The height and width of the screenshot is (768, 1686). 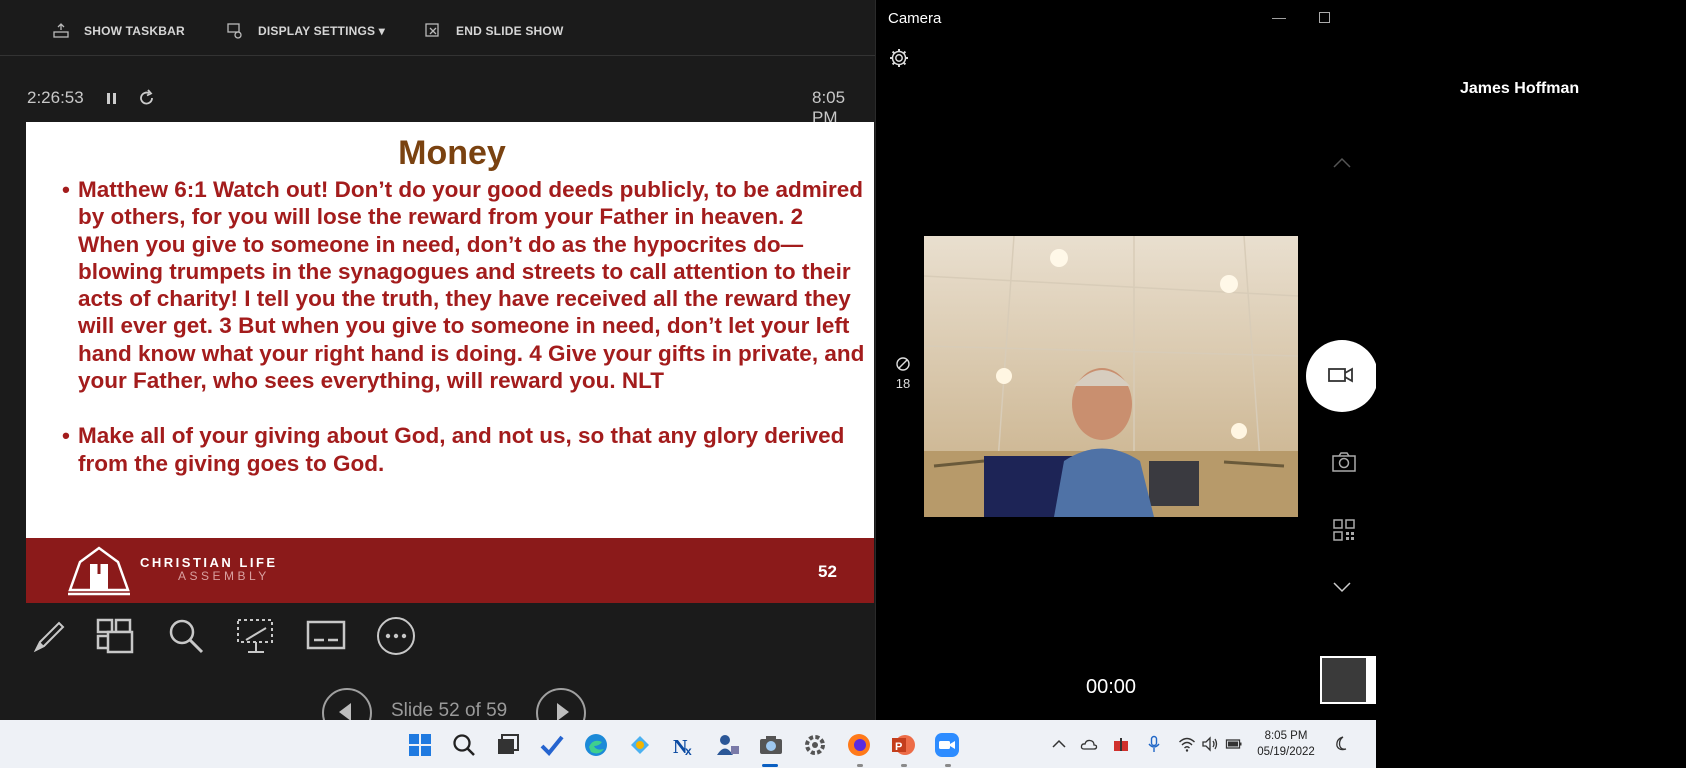 What do you see at coordinates (1342, 163) in the screenshot?
I see `scroll-modes-up-button` at bounding box center [1342, 163].